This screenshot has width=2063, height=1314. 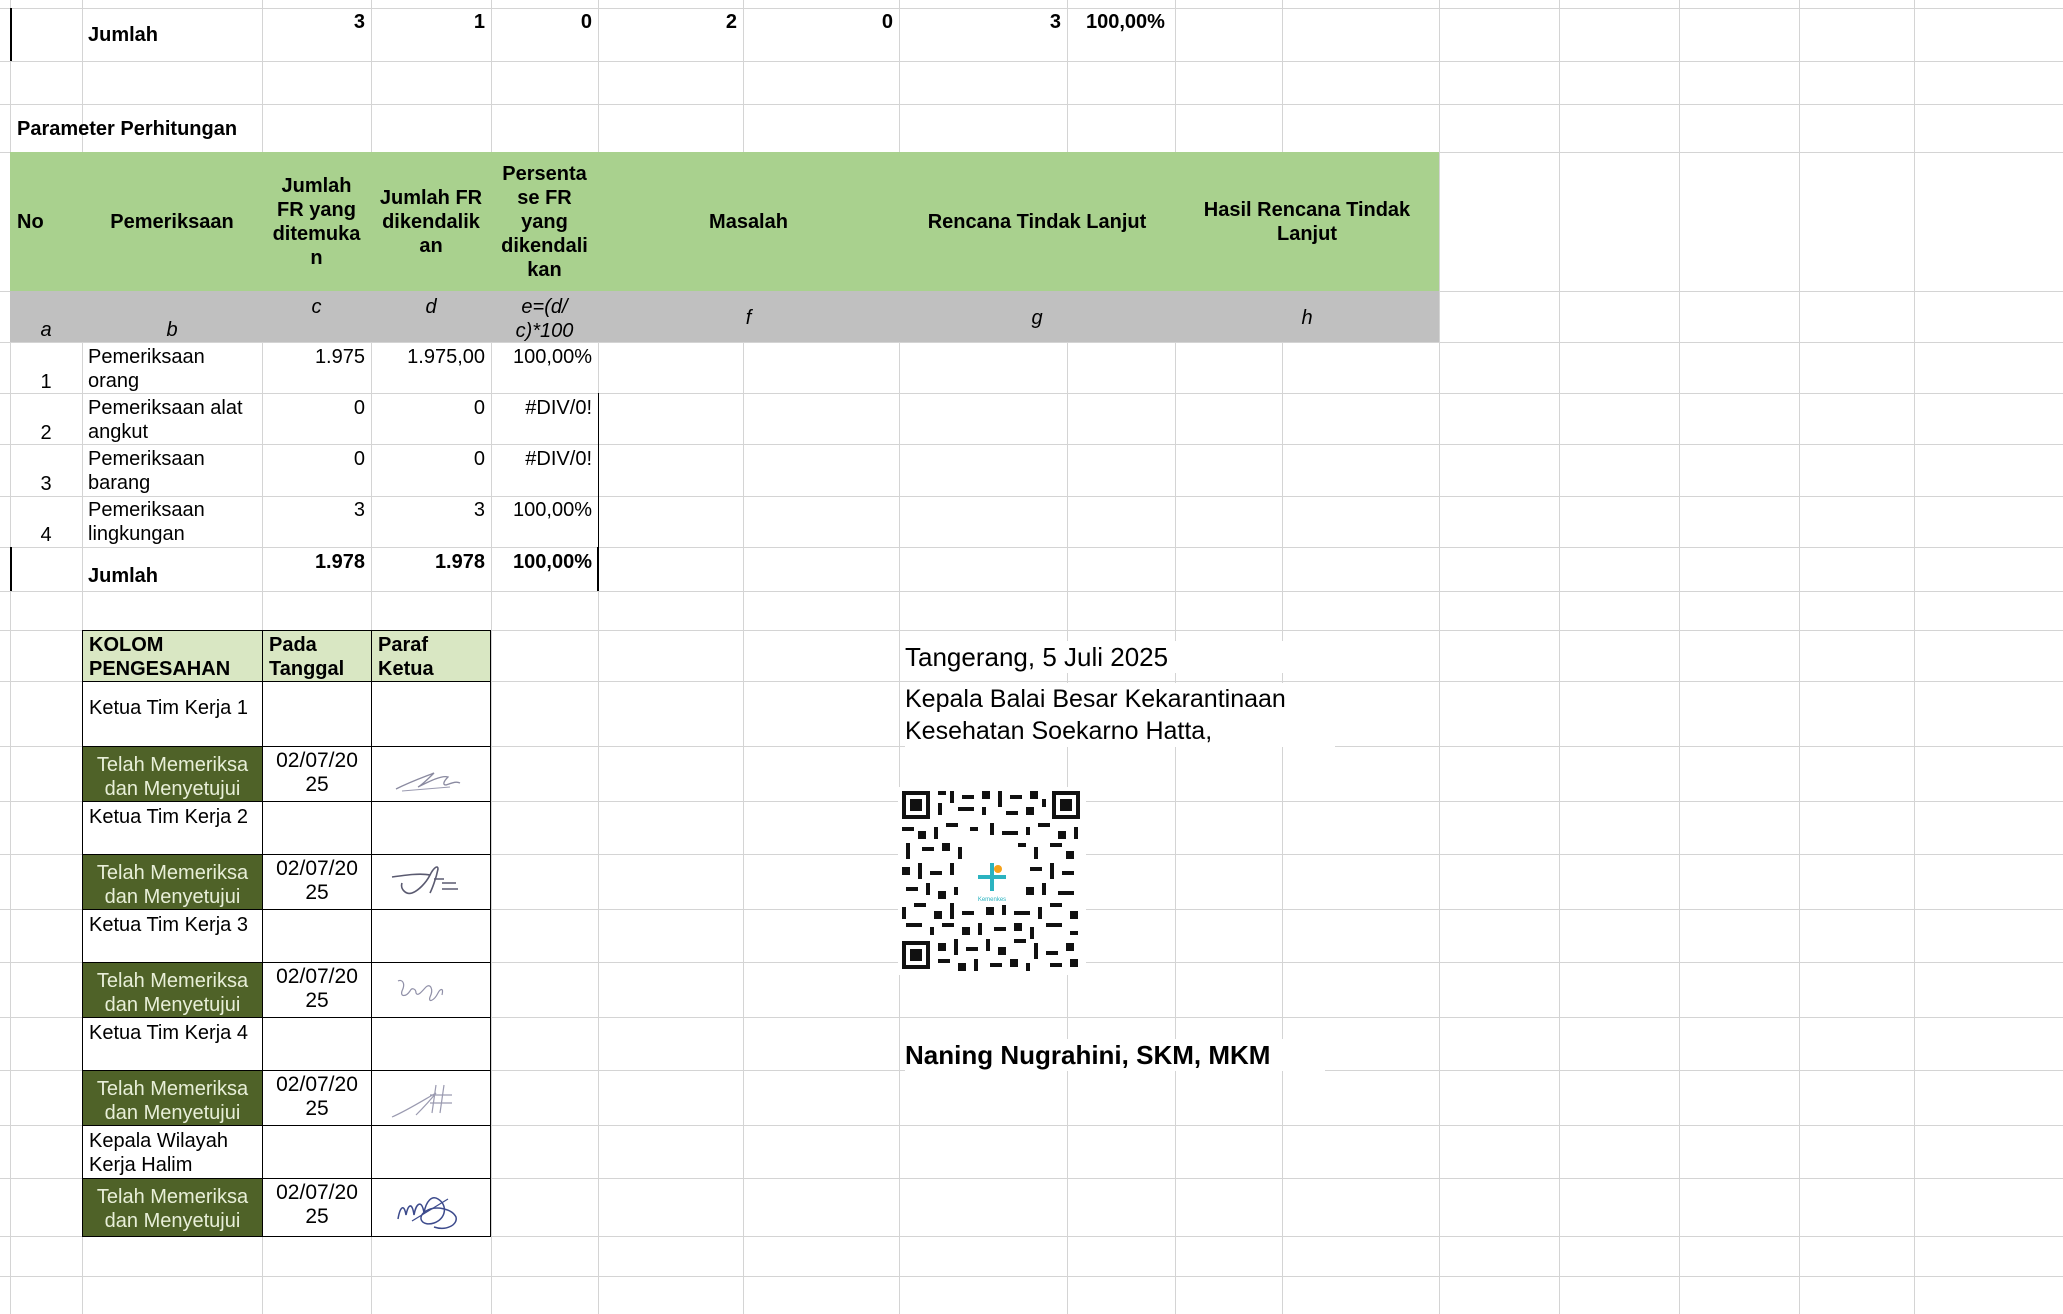 What do you see at coordinates (431, 307) in the screenshot?
I see `letter-d: d` at bounding box center [431, 307].